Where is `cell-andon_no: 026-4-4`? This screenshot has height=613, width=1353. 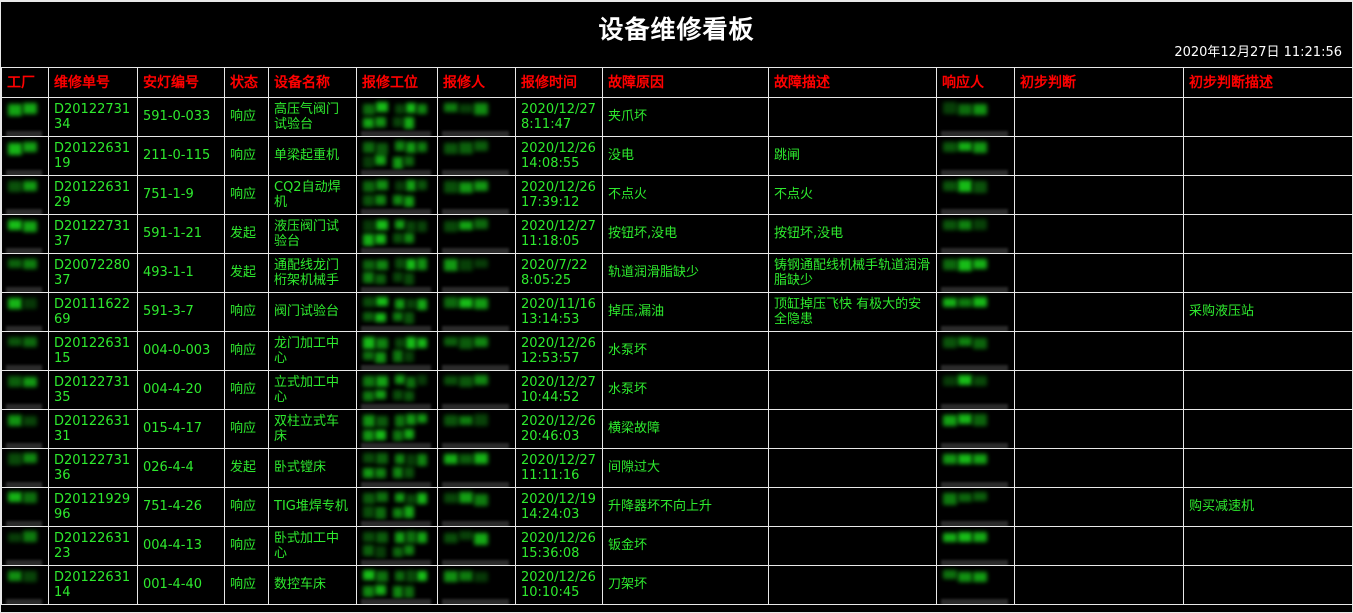
cell-andon_no: 026-4-4 is located at coordinates (181, 468).